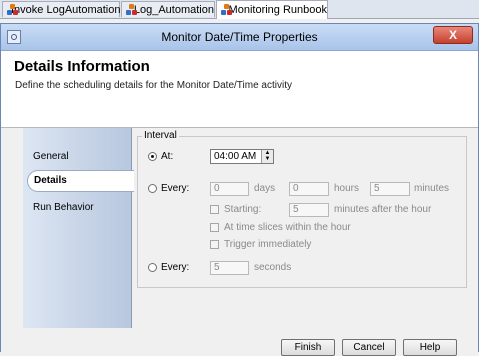 This screenshot has height=356, width=479. Describe the element at coordinates (66, 9) in the screenshot. I see `tab-label: Invoke LogAutomation` at that location.